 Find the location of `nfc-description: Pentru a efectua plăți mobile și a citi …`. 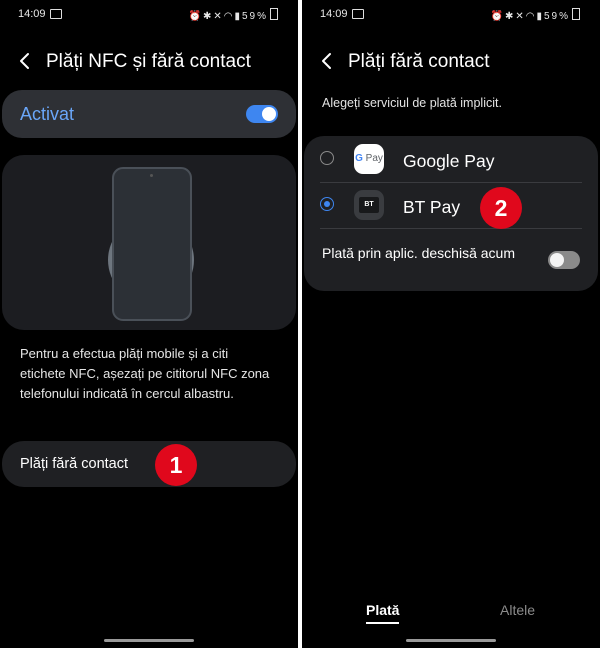

nfc-description: Pentru a efectua plăți mobile și a citi … is located at coordinates (145, 373).